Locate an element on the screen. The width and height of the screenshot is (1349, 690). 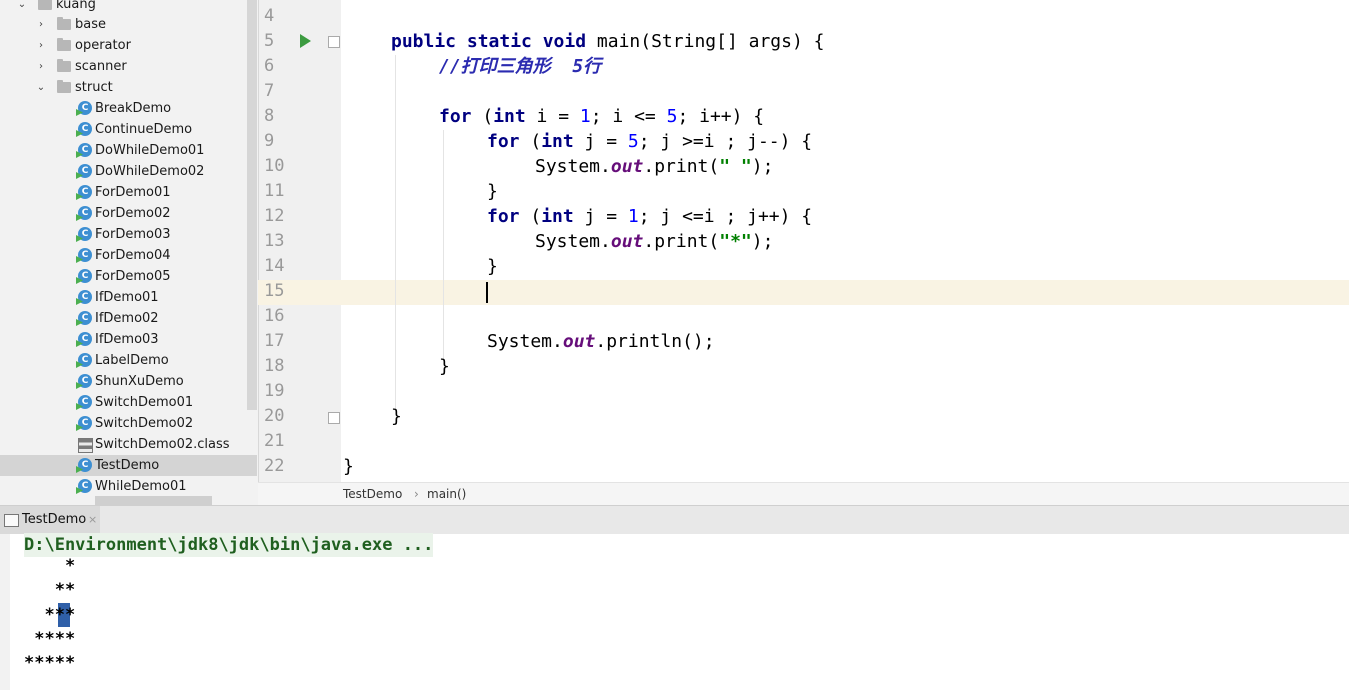
class-file-icon is located at coordinates (85, 445).